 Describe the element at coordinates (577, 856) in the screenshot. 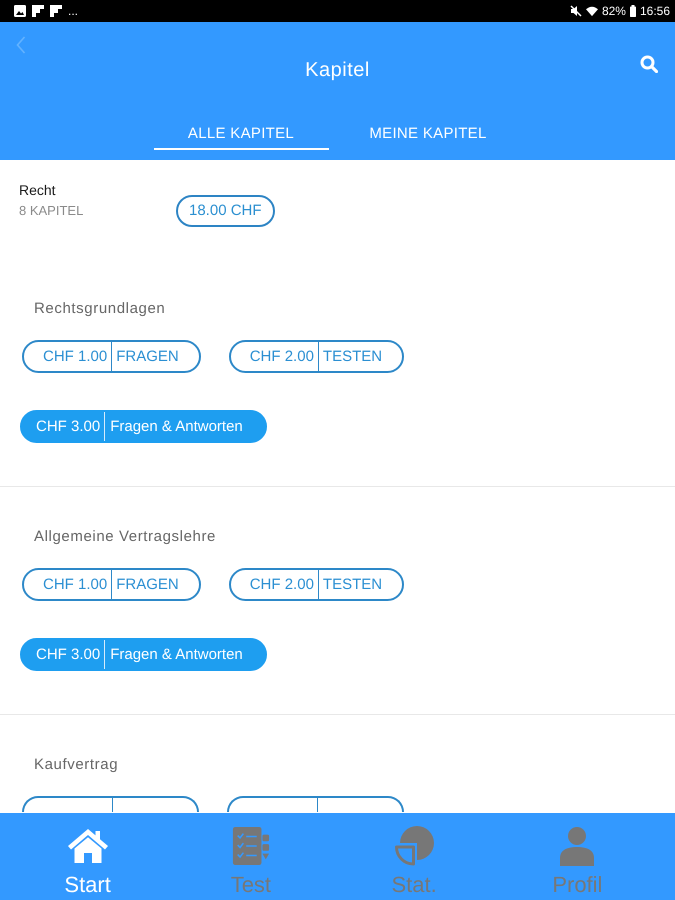

I see `nav-tab: Profil` at that location.